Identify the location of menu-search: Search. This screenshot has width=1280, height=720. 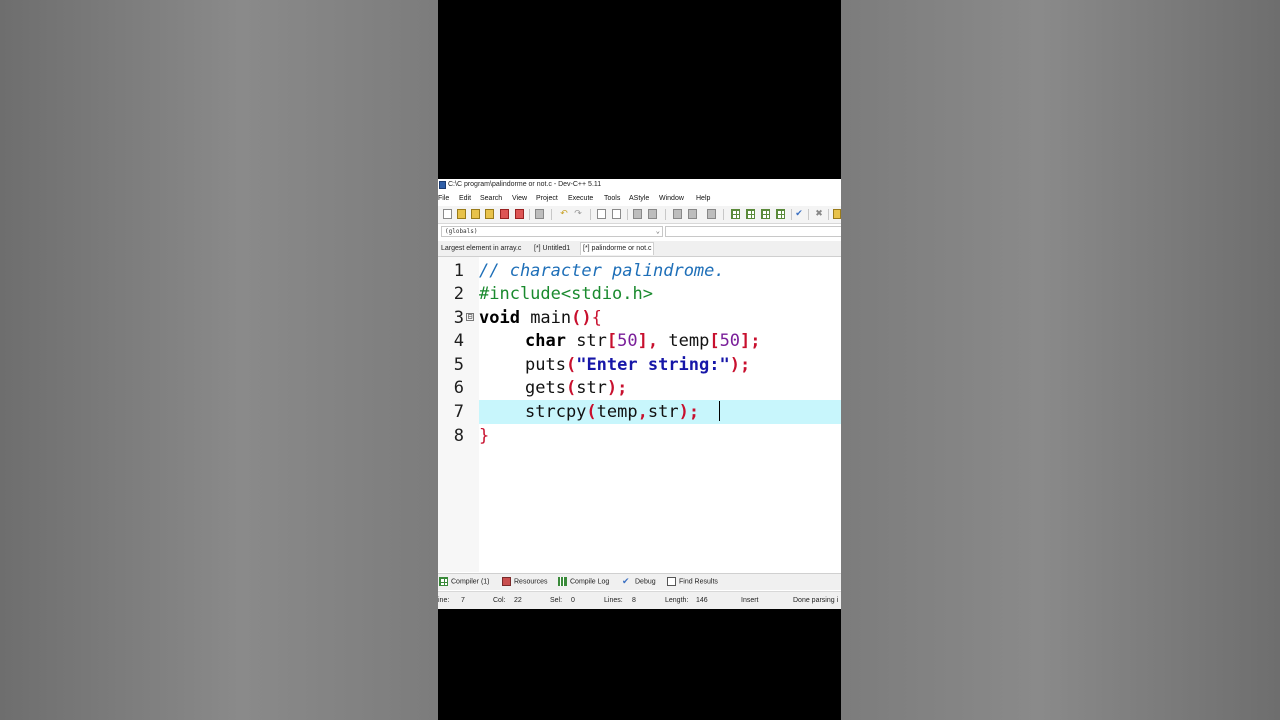
(491, 198).